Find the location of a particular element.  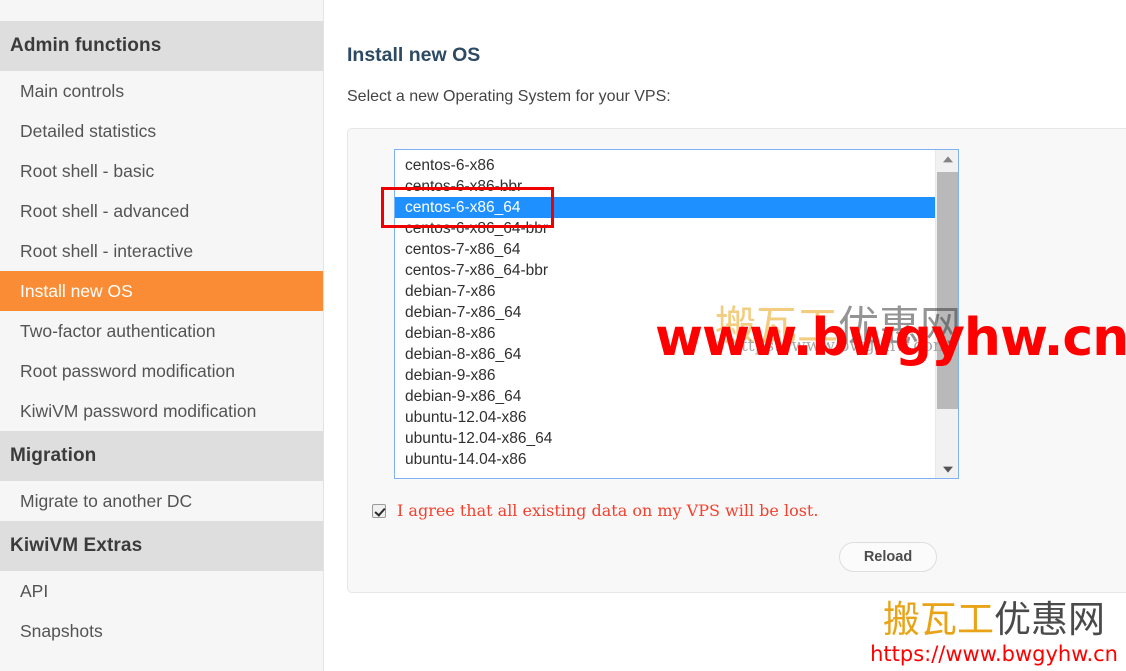

scrollbar-thumb is located at coordinates (947, 290).